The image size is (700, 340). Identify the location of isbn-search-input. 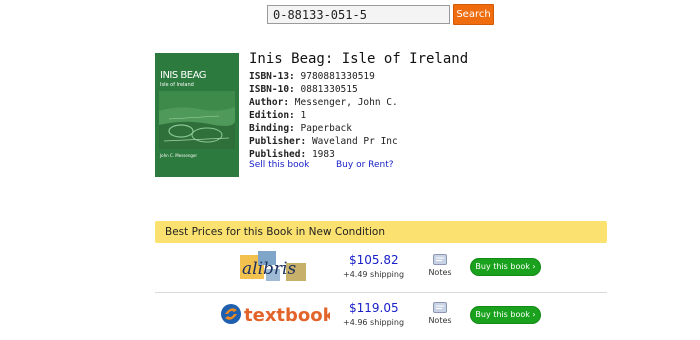
(358, 14).